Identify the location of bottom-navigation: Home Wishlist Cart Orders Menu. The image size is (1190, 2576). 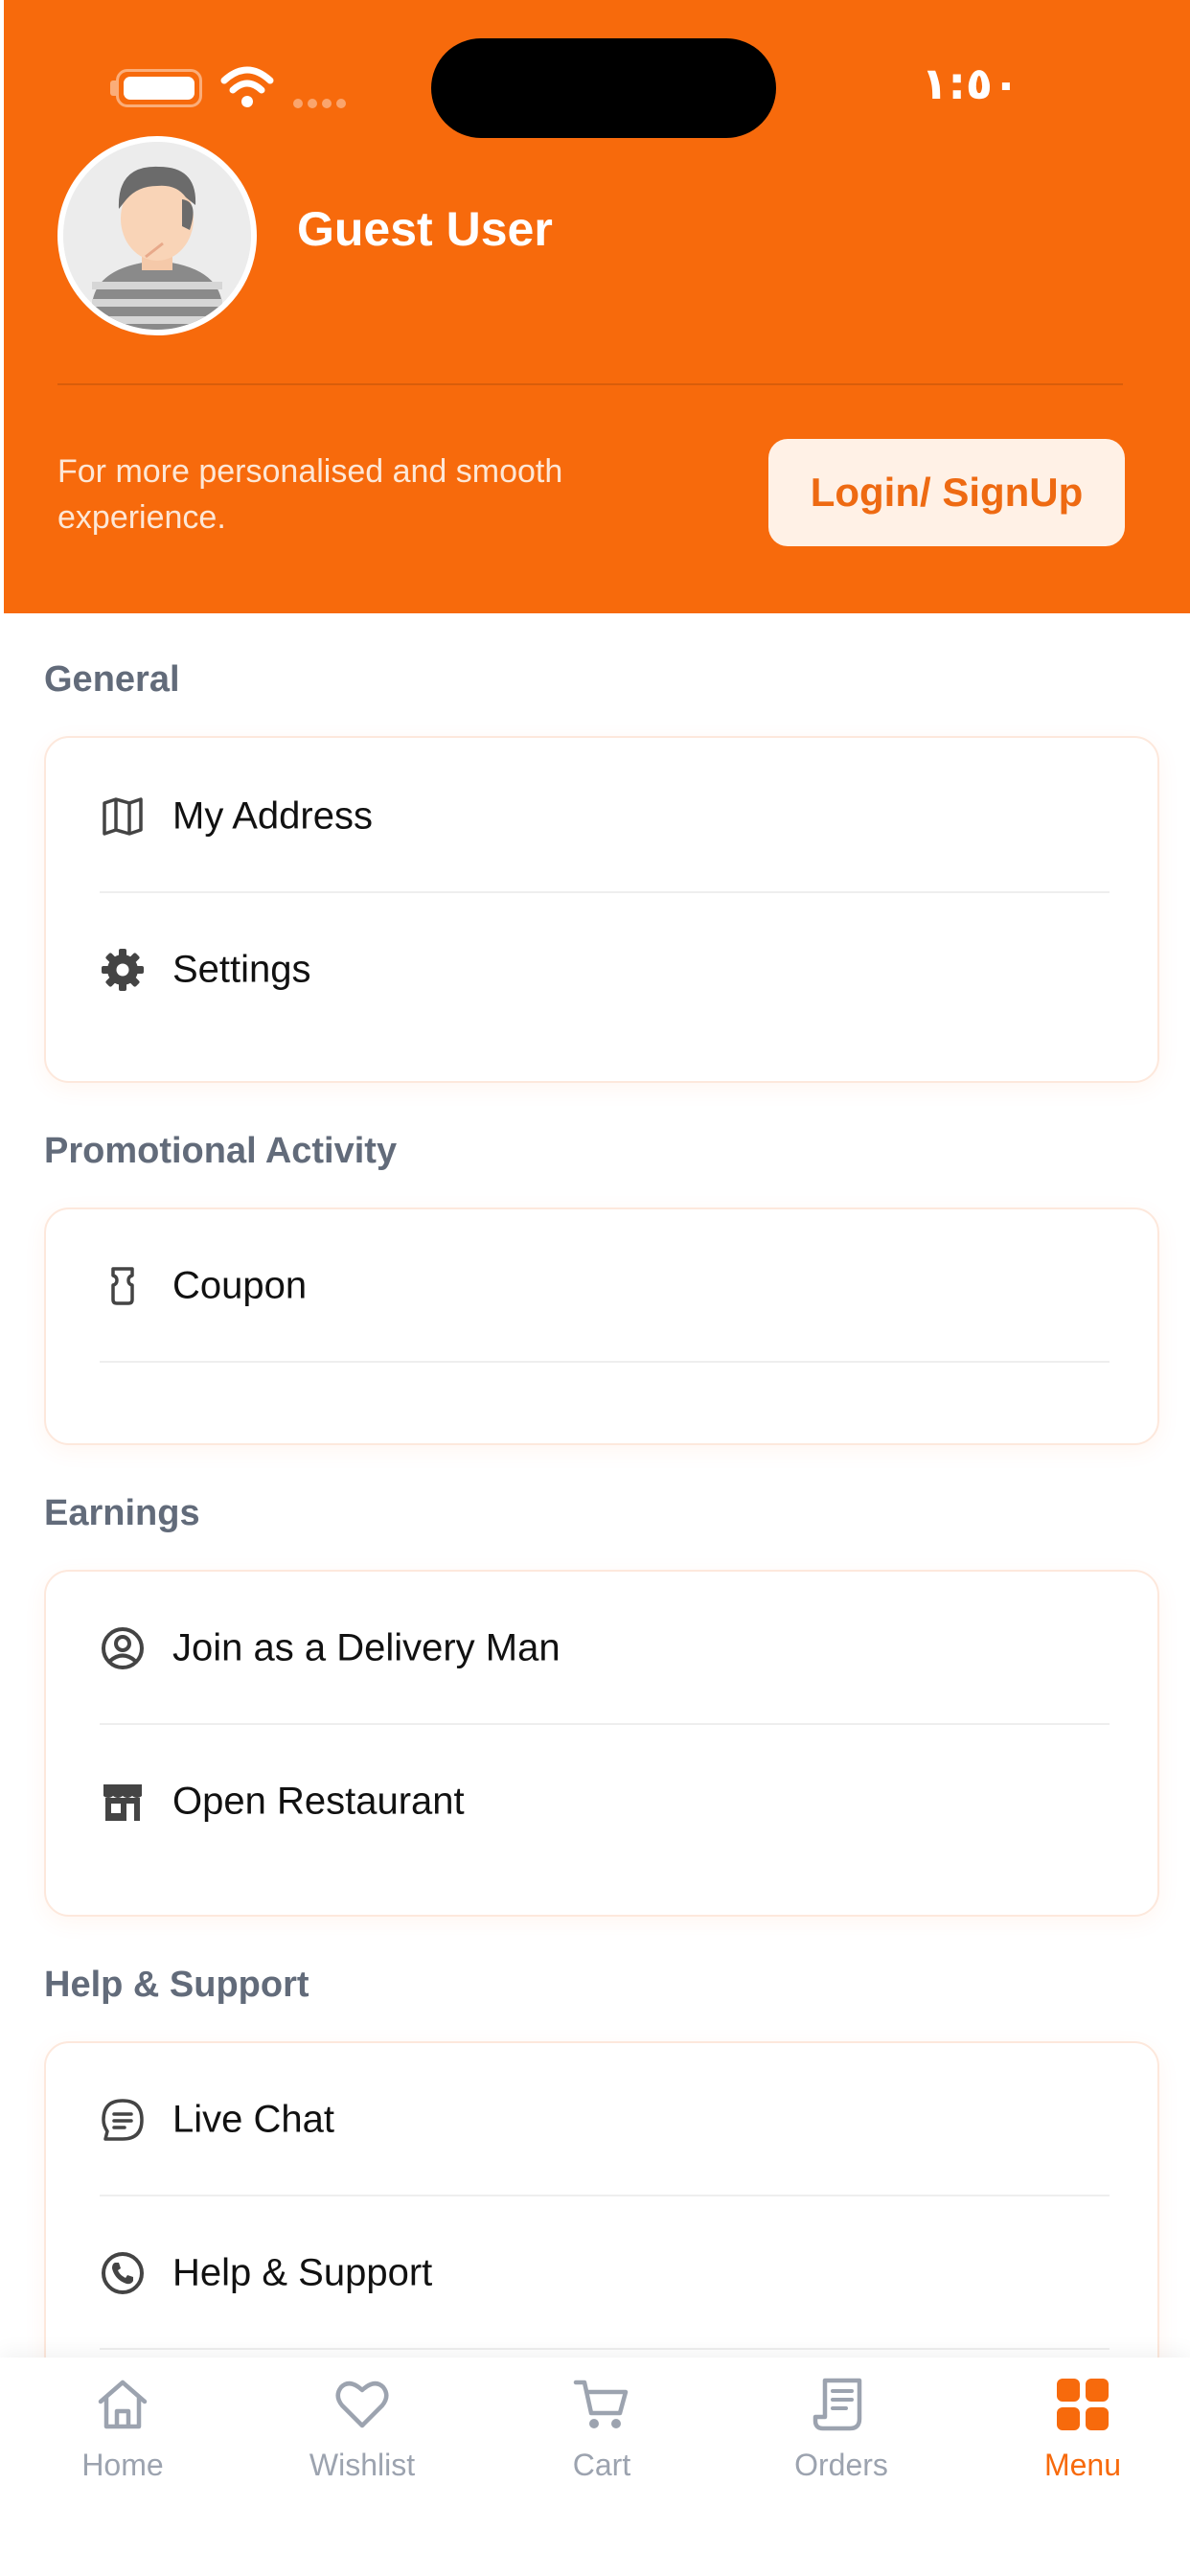
(595, 2467).